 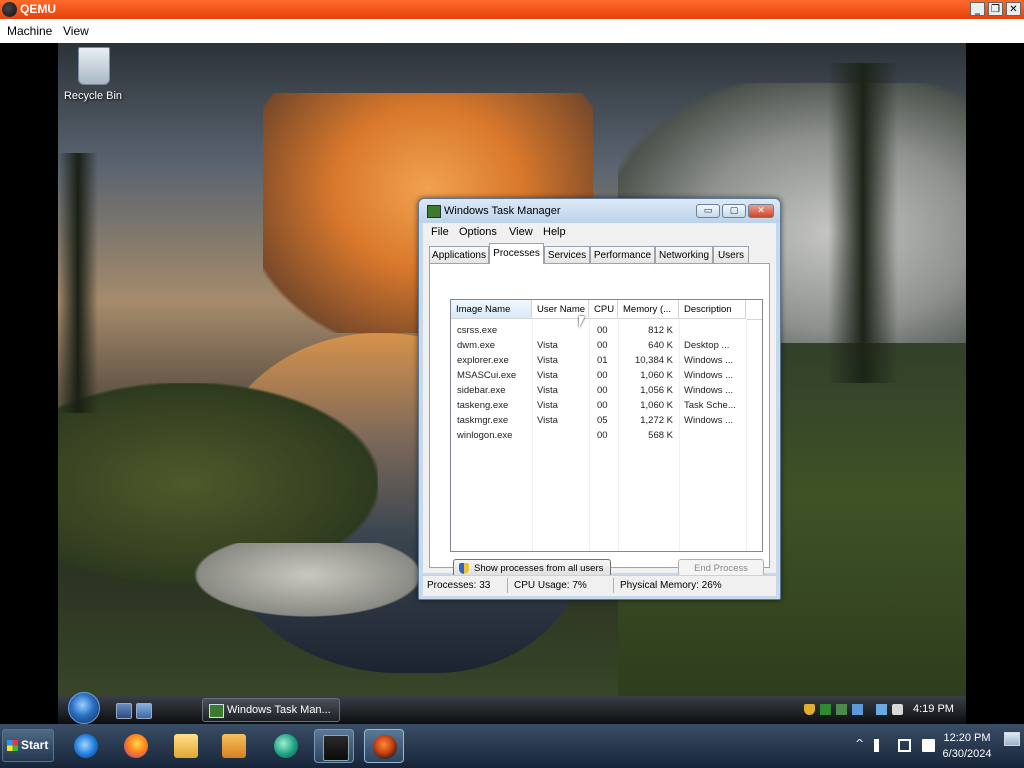 What do you see at coordinates (708, 211) in the screenshot?
I see `tm-minimize-button: ▭` at bounding box center [708, 211].